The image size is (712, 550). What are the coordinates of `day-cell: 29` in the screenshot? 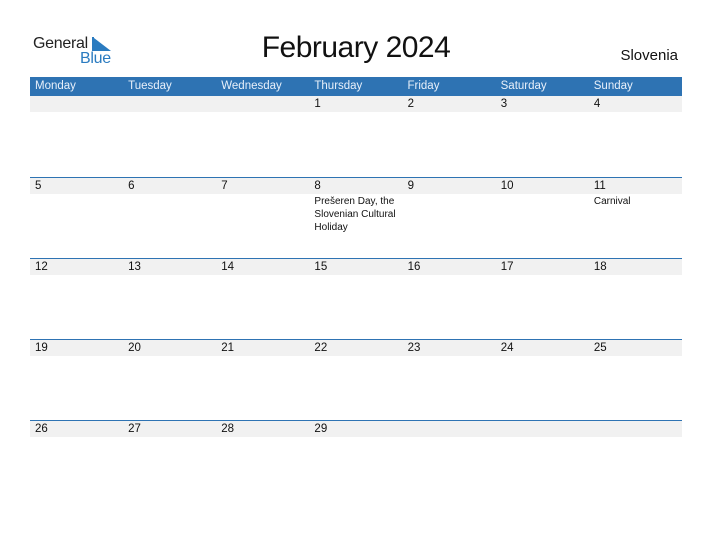 It's located at (355, 461).